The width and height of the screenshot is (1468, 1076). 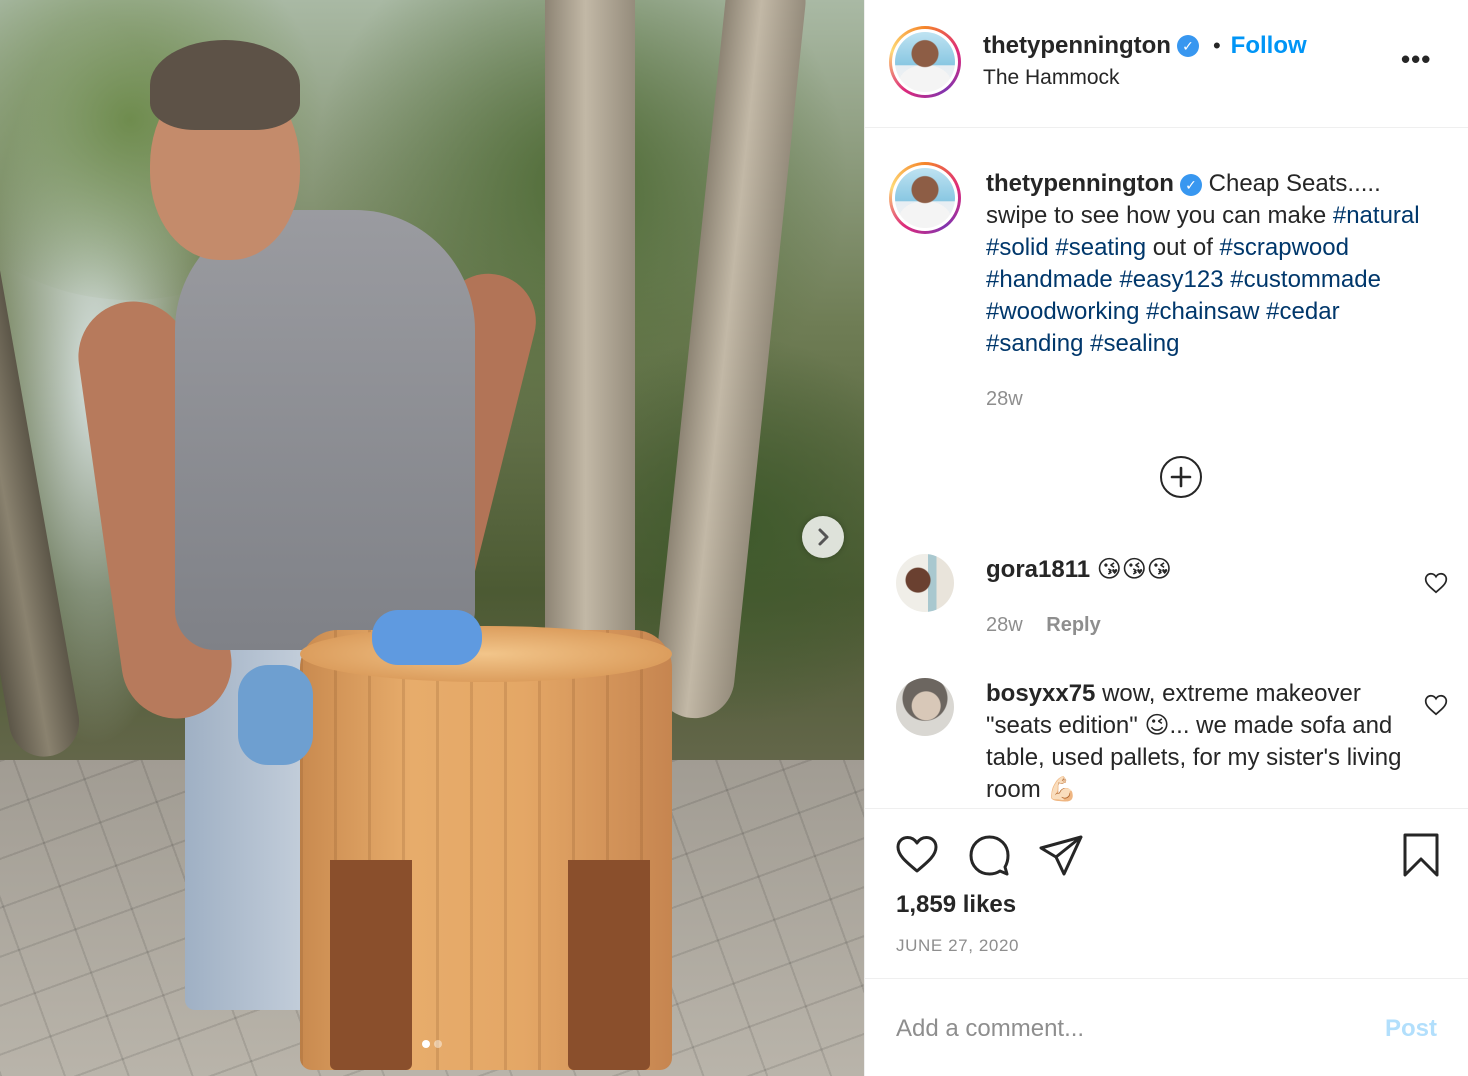 I want to click on hashtag-link: #seating, so click(x=1100, y=247).